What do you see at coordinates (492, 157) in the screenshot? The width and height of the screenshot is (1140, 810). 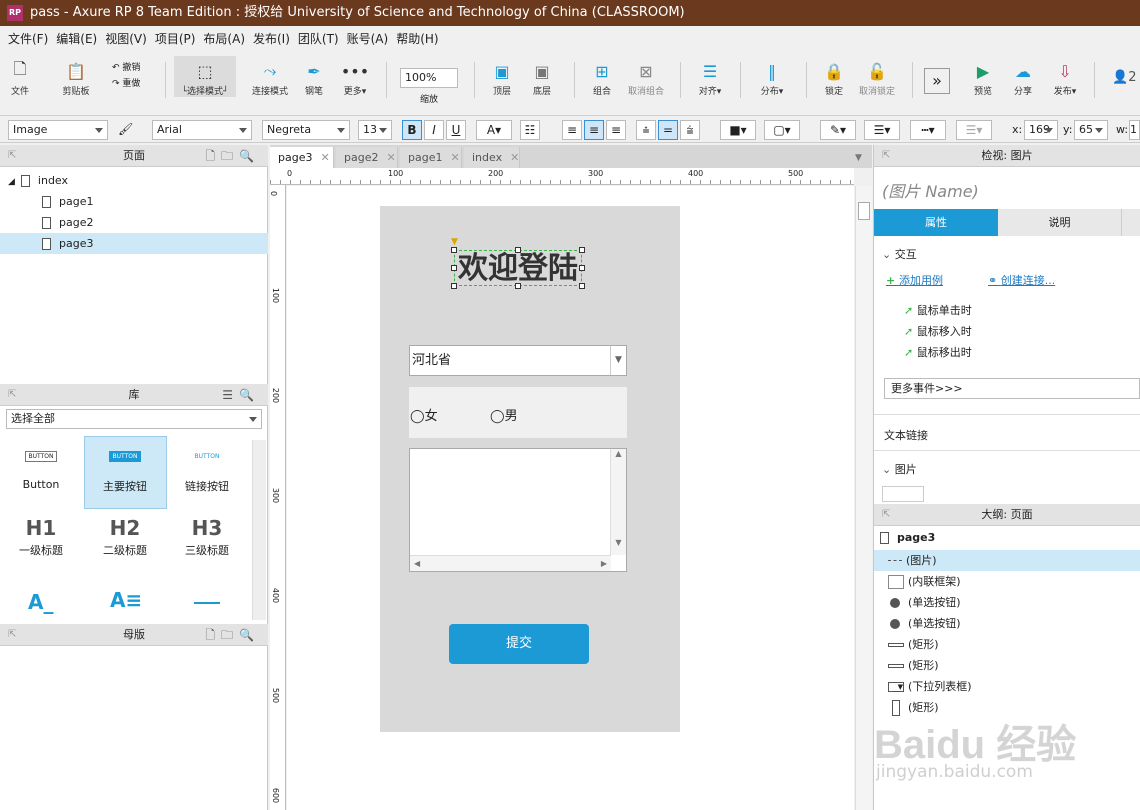 I see `tab-index: index ✕` at bounding box center [492, 157].